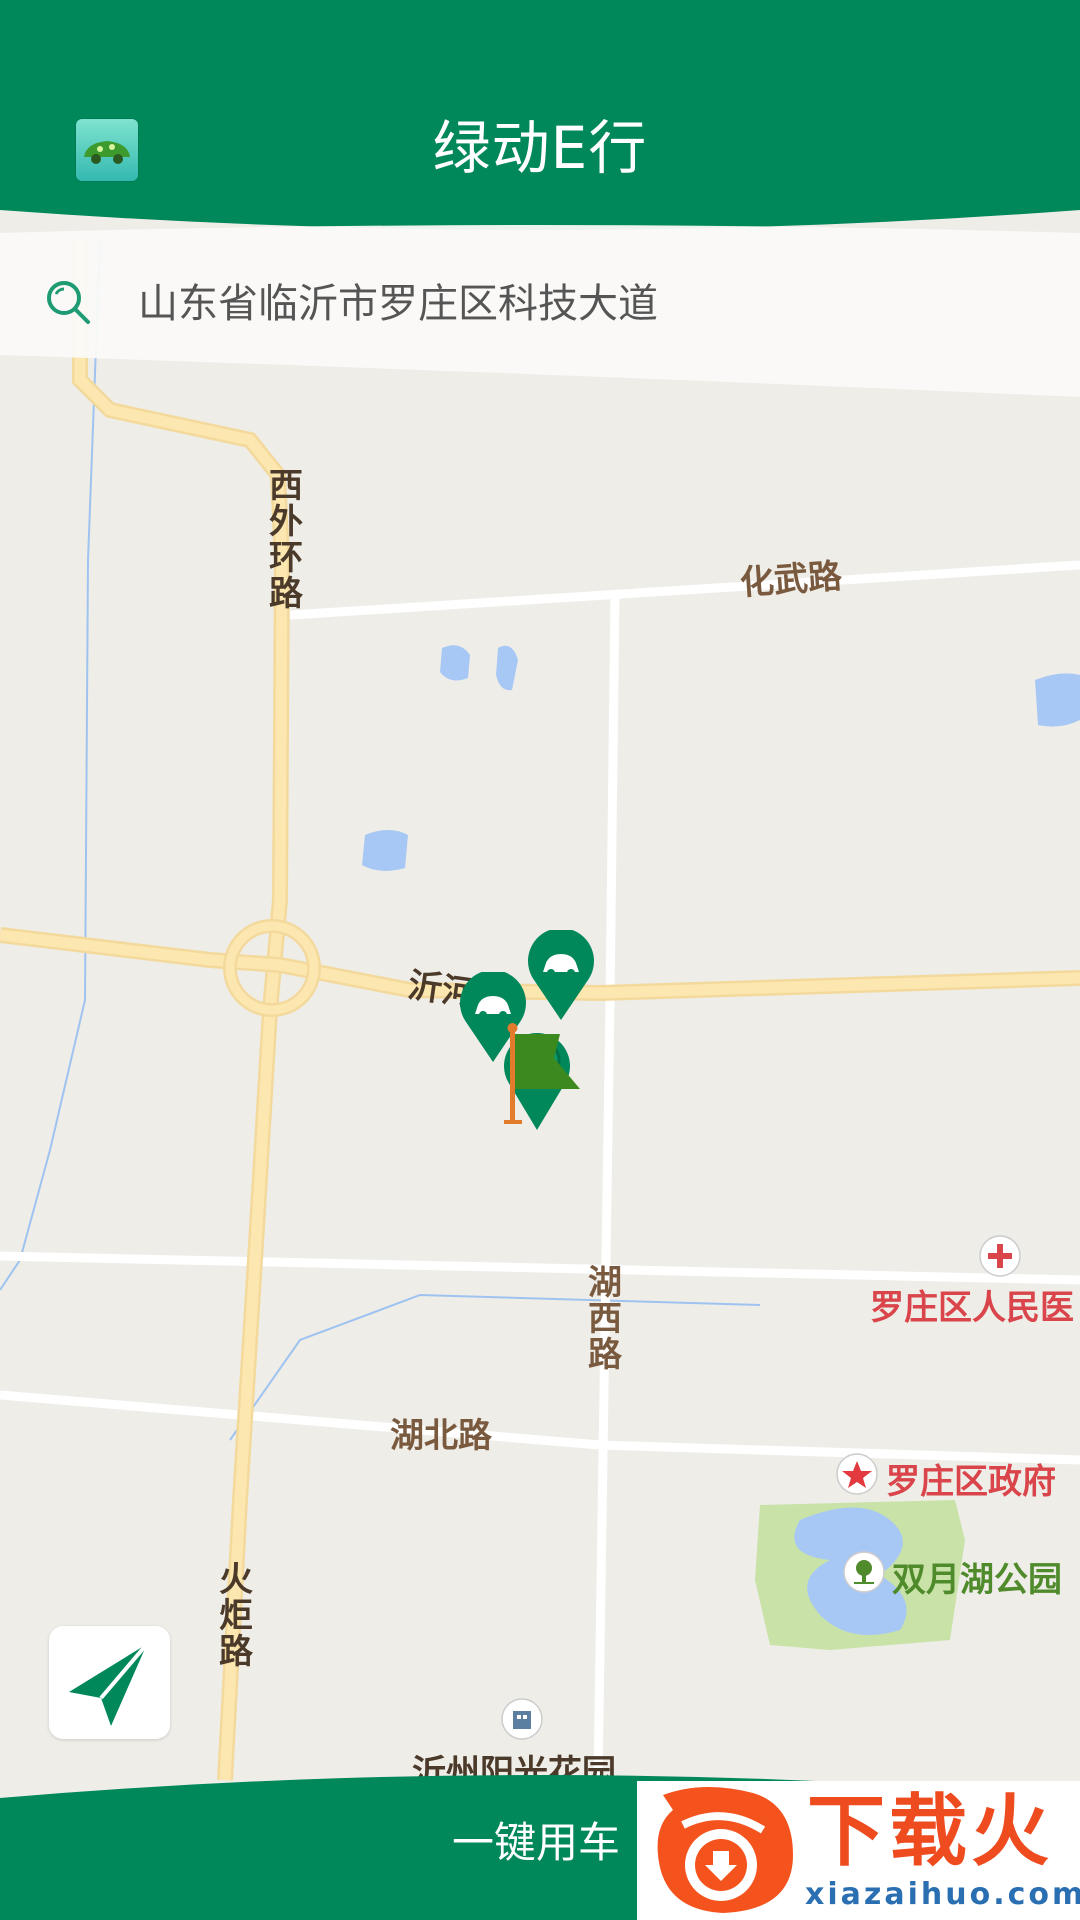 The width and height of the screenshot is (1080, 1920). I want to click on government-star-icon, so click(857, 1474).